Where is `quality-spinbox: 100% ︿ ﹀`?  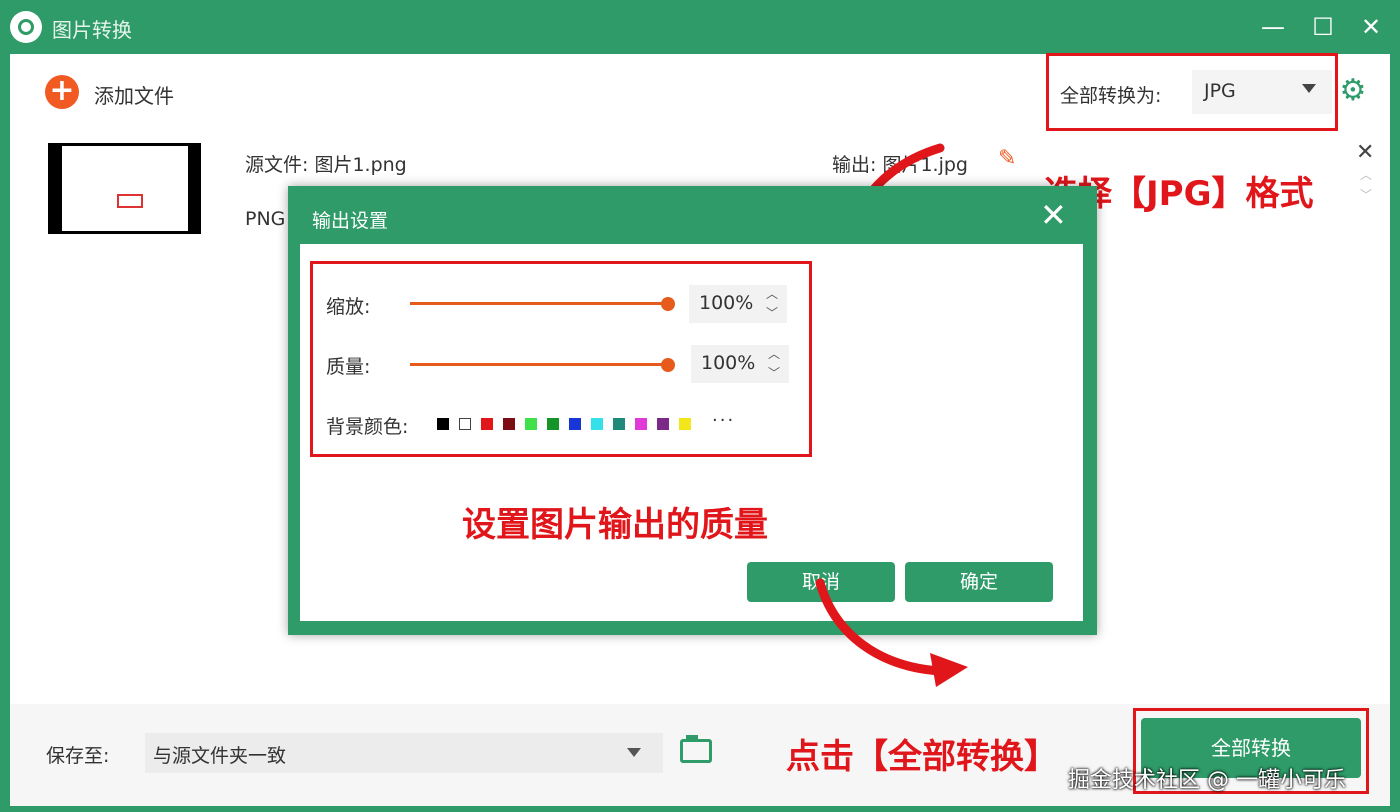 quality-spinbox: 100% ︿ ﹀ is located at coordinates (740, 364).